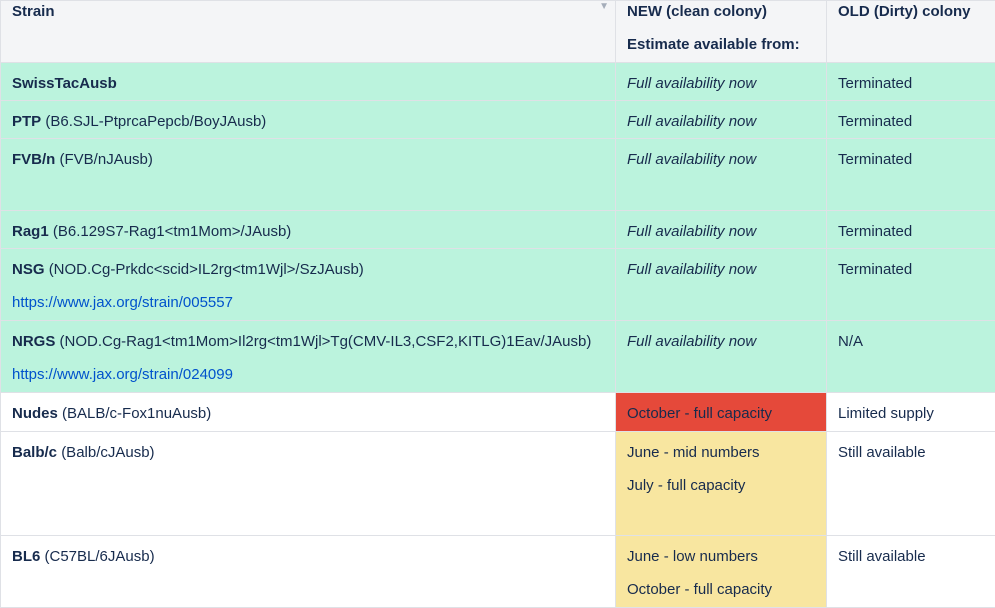 This screenshot has height=608, width=995. I want to click on strain-detail: (B6.SJL-PtprcaPepcb/BoyJAusb), so click(155, 121).